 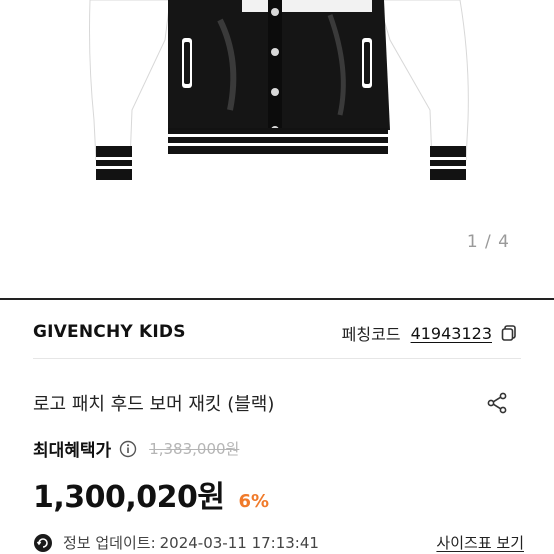 I want to click on sale-price: 1,300,020원, so click(x=129, y=497).